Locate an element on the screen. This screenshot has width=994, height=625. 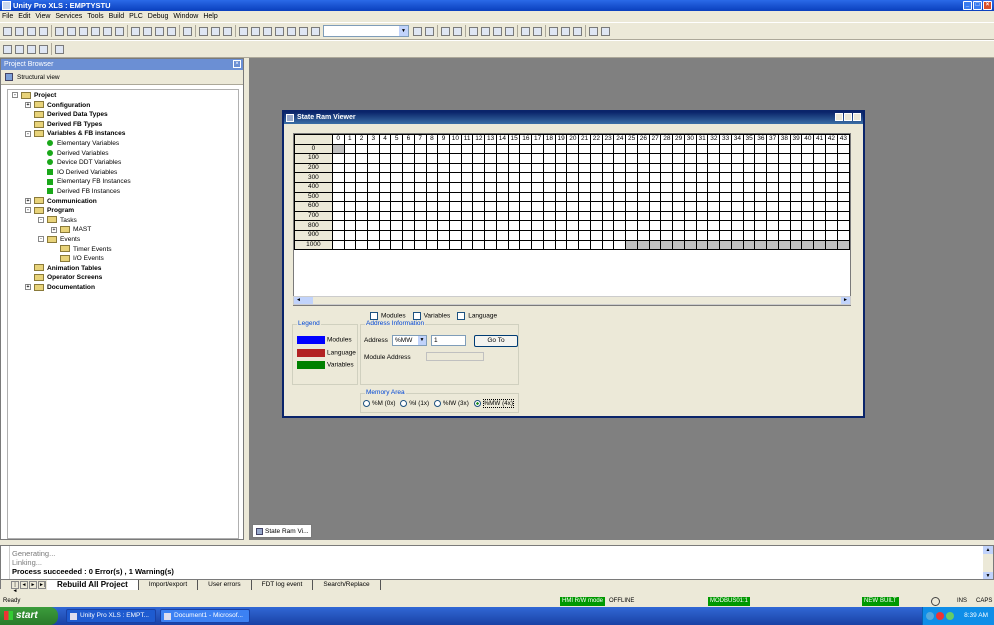
stop-icon is located at coordinates (497, 31).